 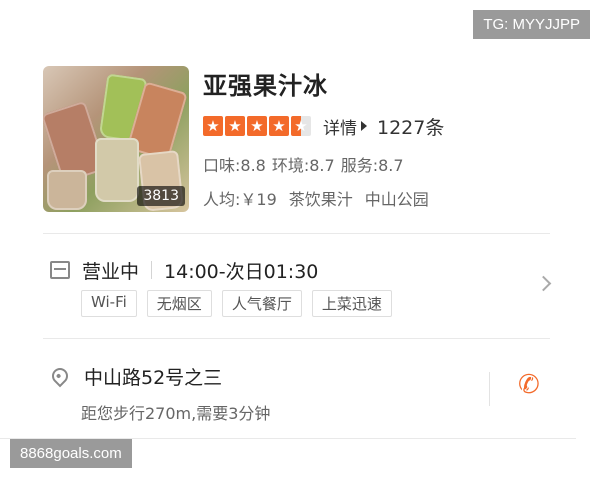 I want to click on triangle-right-icon, so click(x=364, y=126).